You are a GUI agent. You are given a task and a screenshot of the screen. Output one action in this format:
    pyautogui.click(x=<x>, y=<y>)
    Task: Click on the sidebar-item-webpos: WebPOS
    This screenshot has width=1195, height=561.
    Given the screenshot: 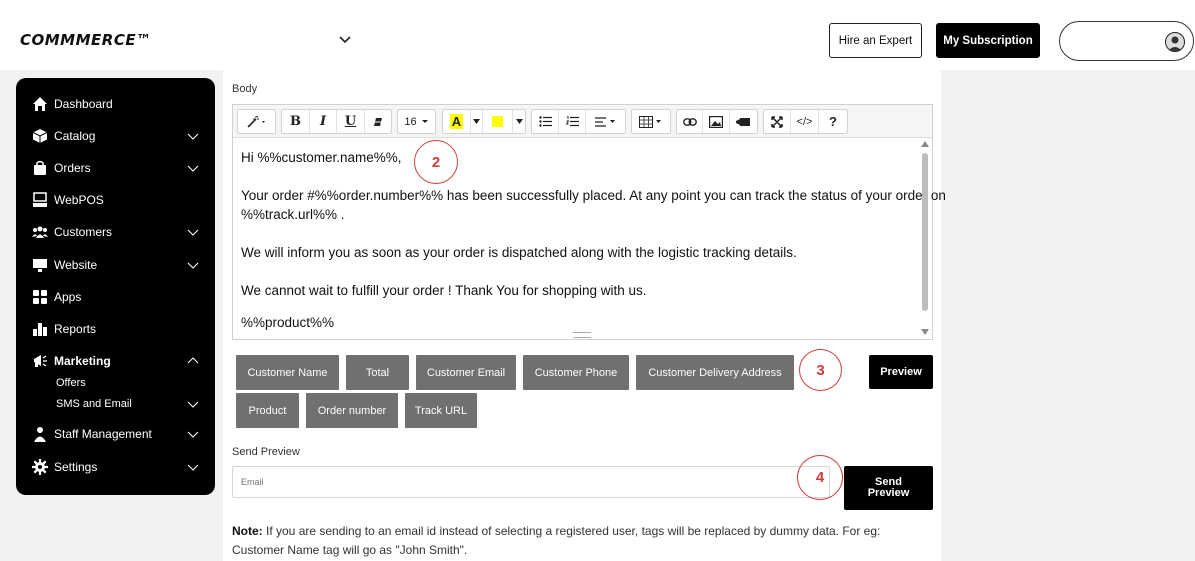 What is the action you would take?
    pyautogui.click(x=115, y=200)
    